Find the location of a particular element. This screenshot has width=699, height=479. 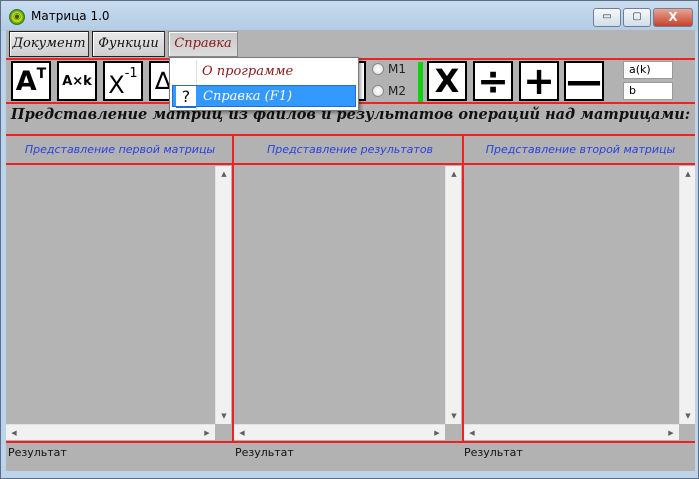

coefficient-input: a(k) is located at coordinates (648, 70).